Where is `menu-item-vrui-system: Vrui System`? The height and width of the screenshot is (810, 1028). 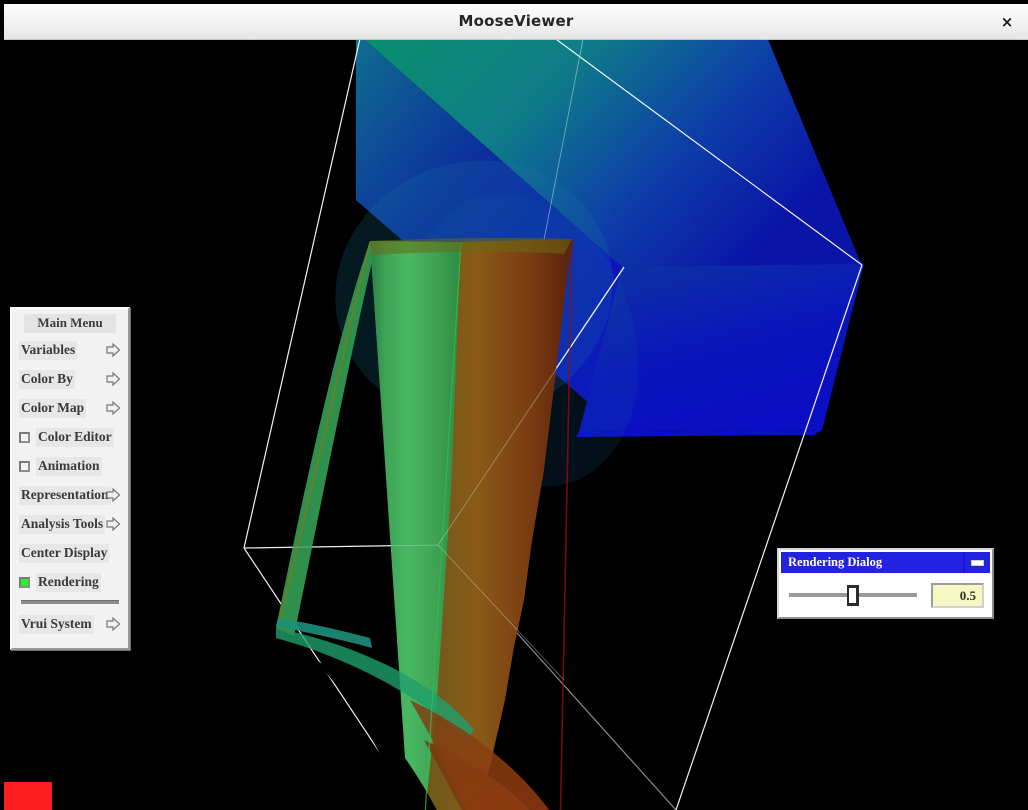 menu-item-vrui-system: Vrui System is located at coordinates (70, 624).